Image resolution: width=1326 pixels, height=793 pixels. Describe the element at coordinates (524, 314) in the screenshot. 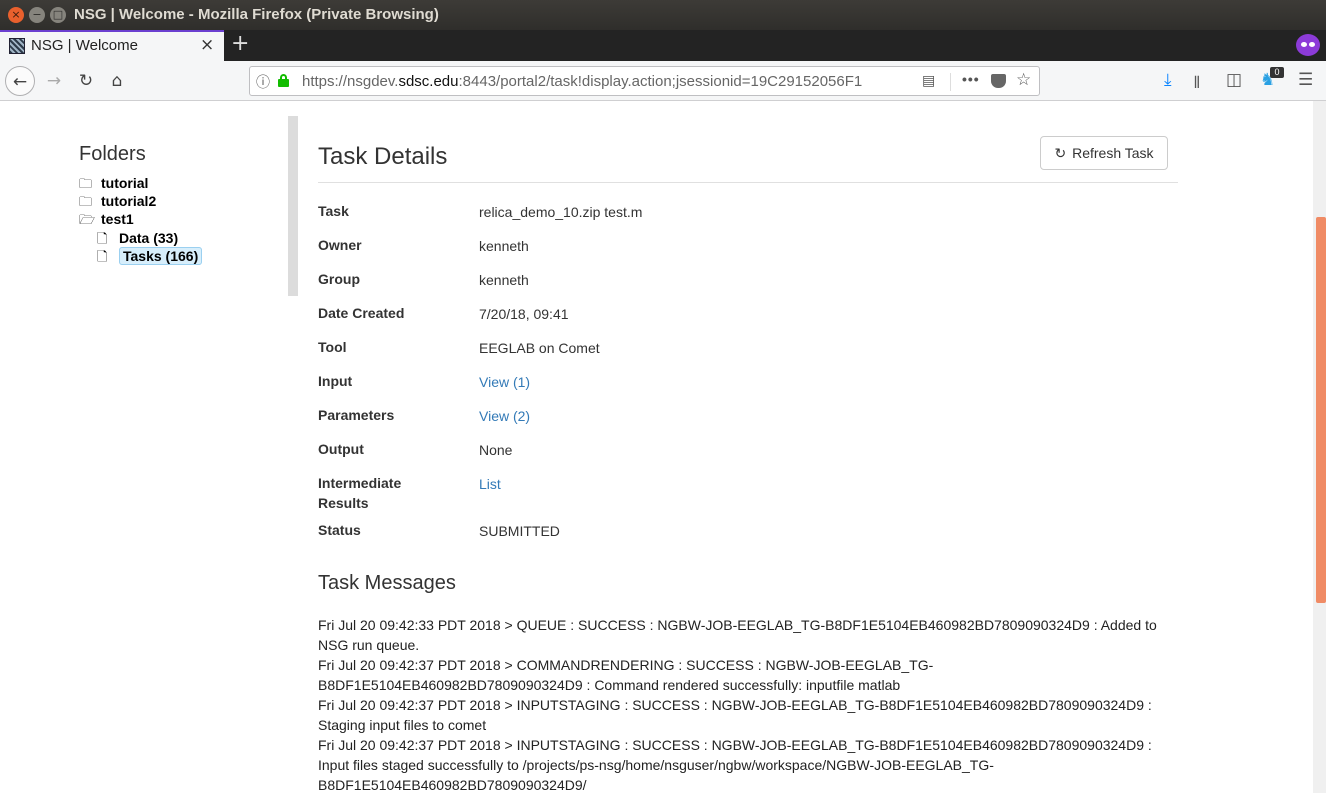

I see `detail-value-date-created: 7/20/18, 09:41` at that location.